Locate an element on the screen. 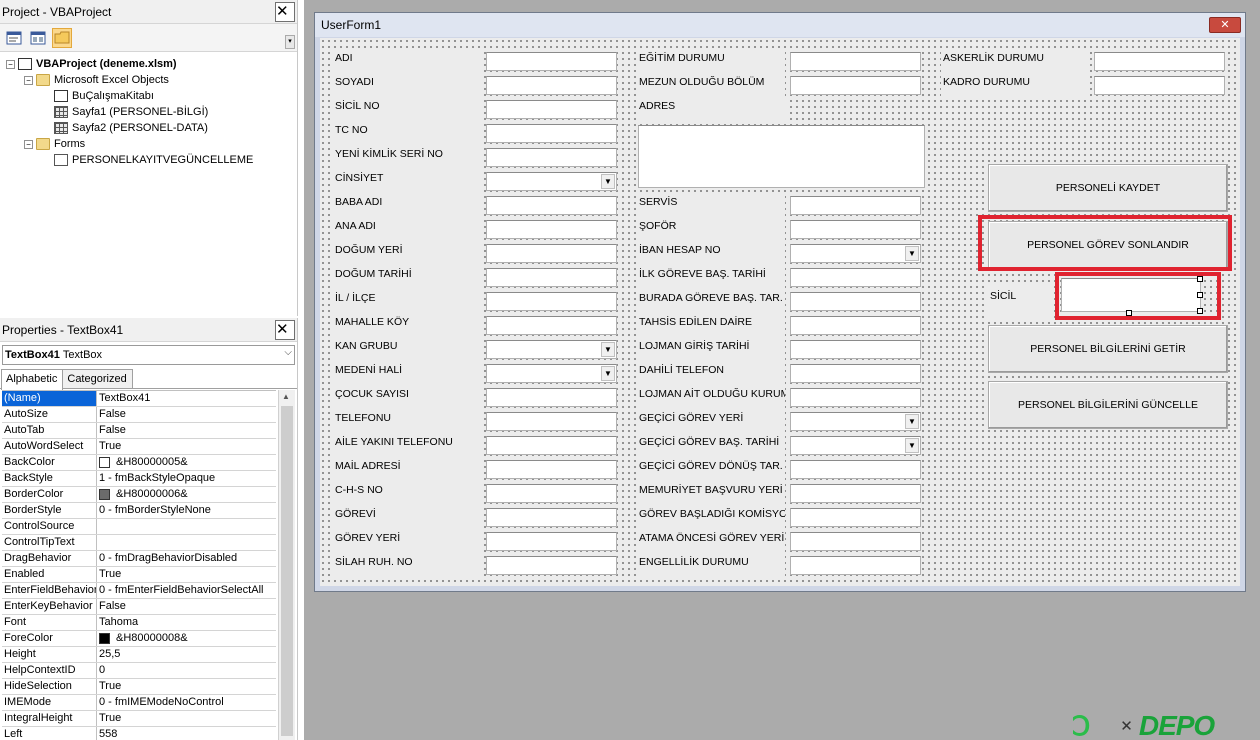 The width and height of the screenshot is (1260, 740). scrollbar-thumb is located at coordinates (287, 571).